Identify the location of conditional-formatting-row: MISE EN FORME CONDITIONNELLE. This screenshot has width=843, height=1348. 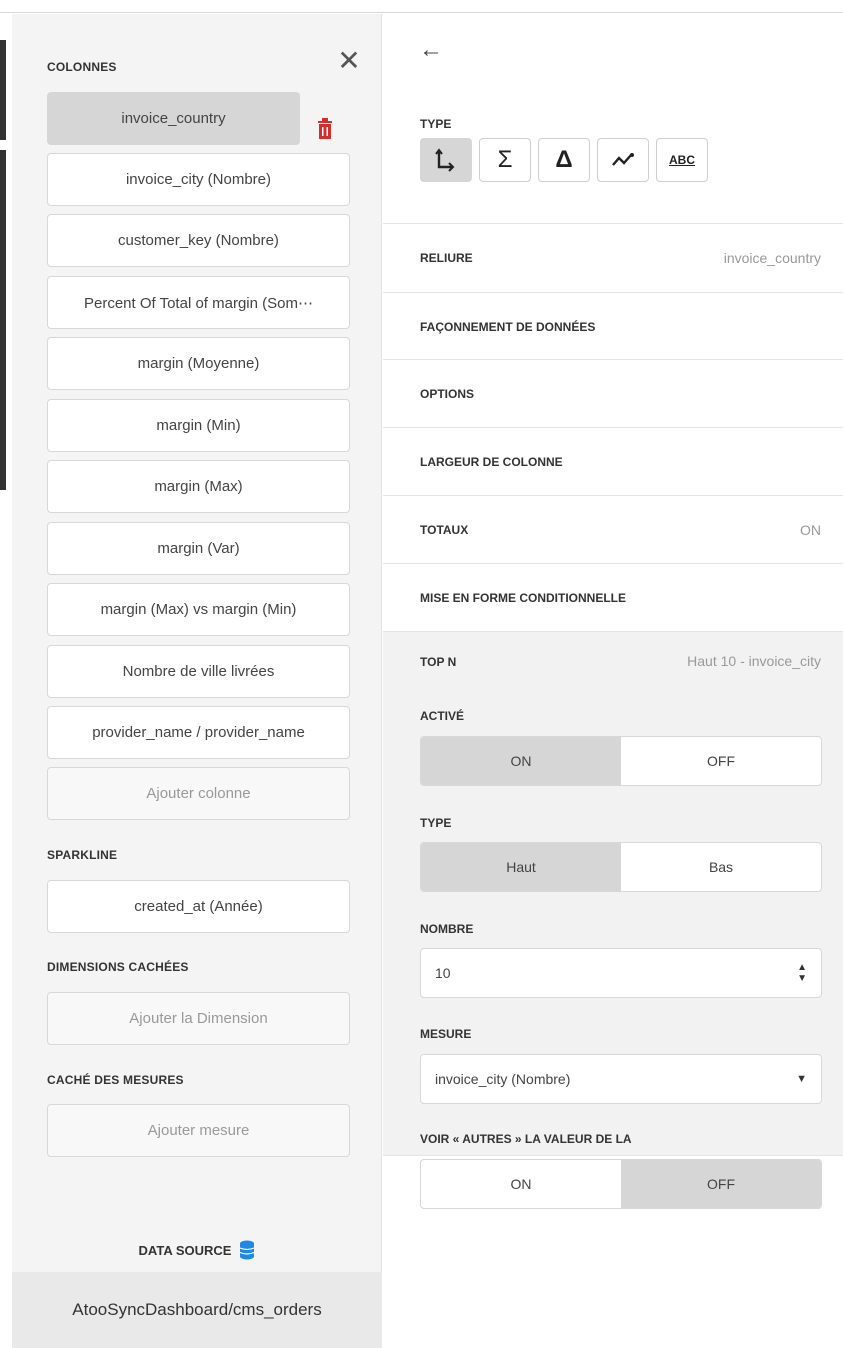
(613, 597).